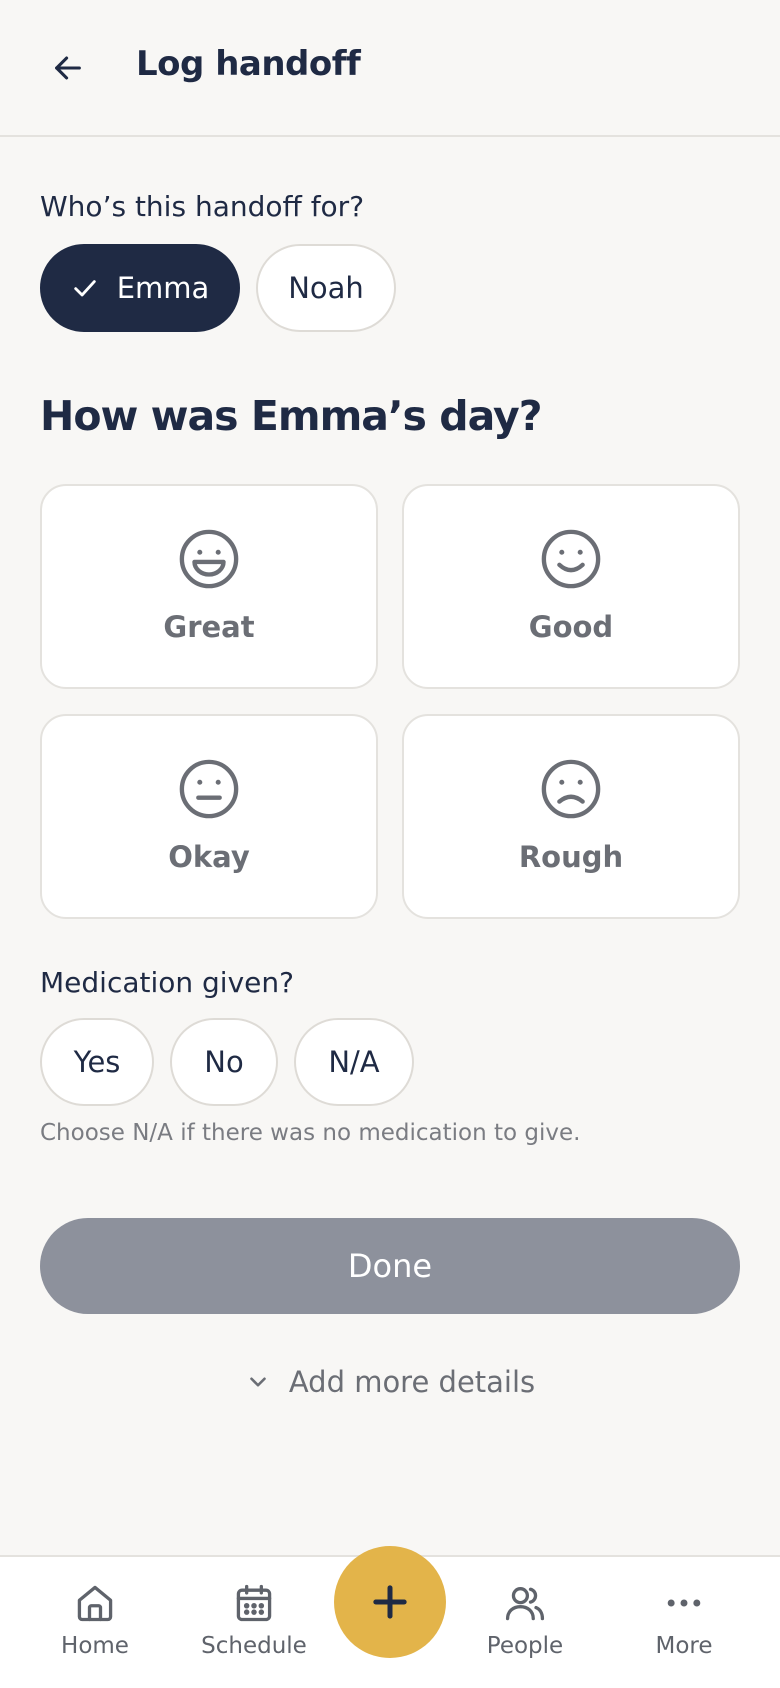  Describe the element at coordinates (258, 1382) in the screenshot. I see `chevron-down-icon` at that location.